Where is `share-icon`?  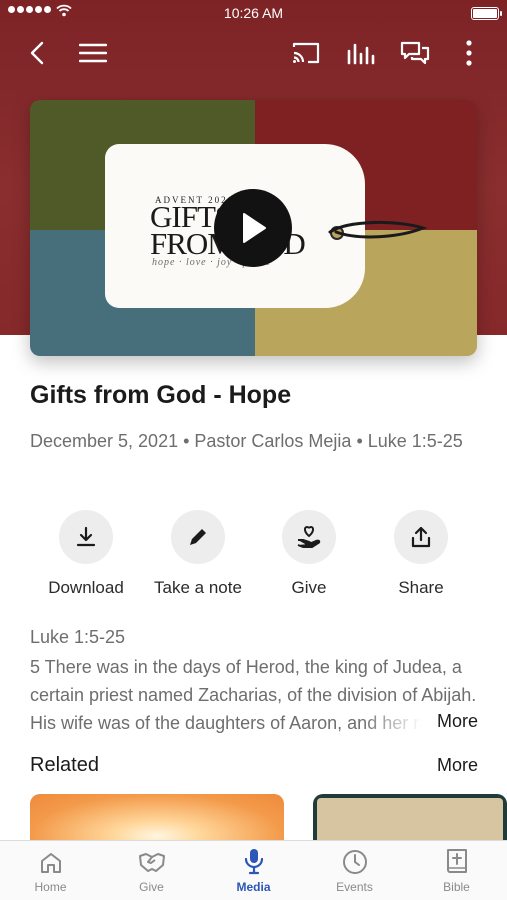
share-icon is located at coordinates (421, 537).